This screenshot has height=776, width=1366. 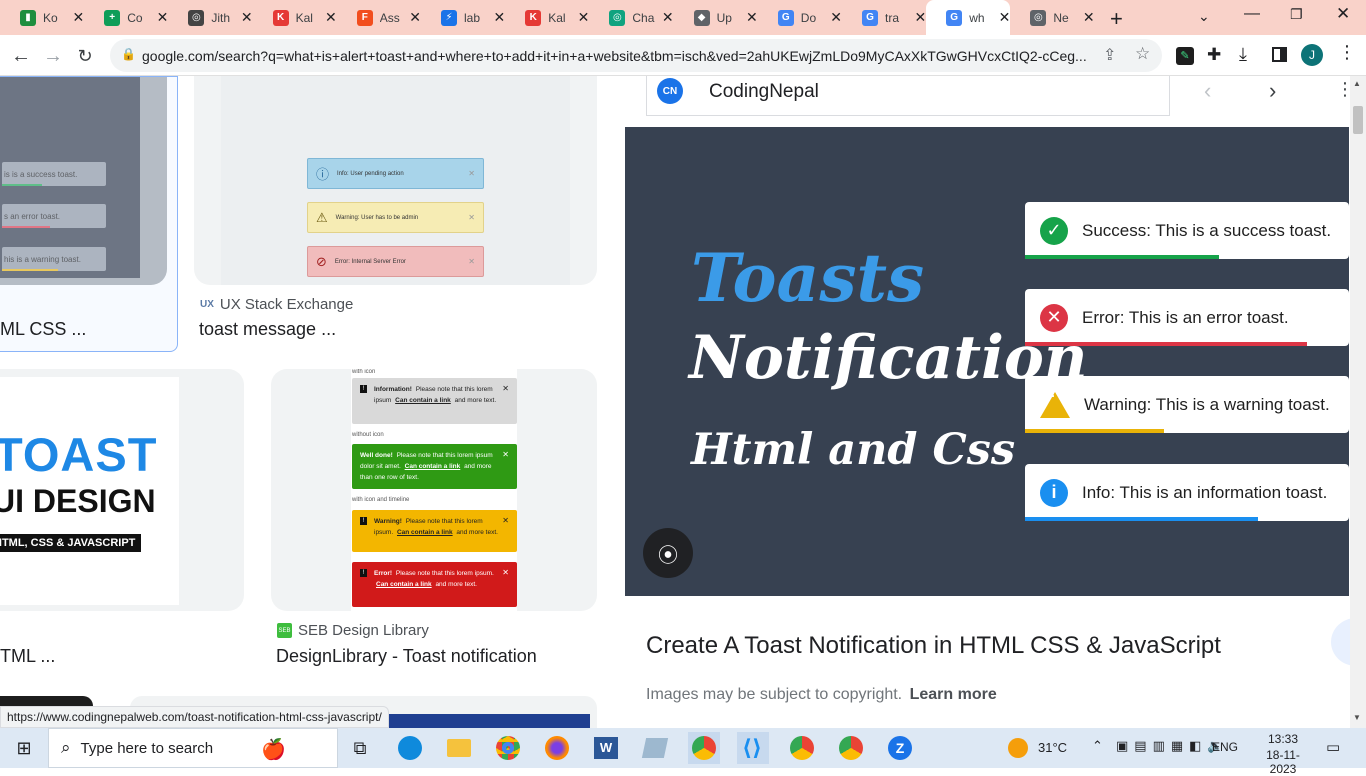 What do you see at coordinates (1358, 120) in the screenshot?
I see `scrollbar-thumb` at bounding box center [1358, 120].